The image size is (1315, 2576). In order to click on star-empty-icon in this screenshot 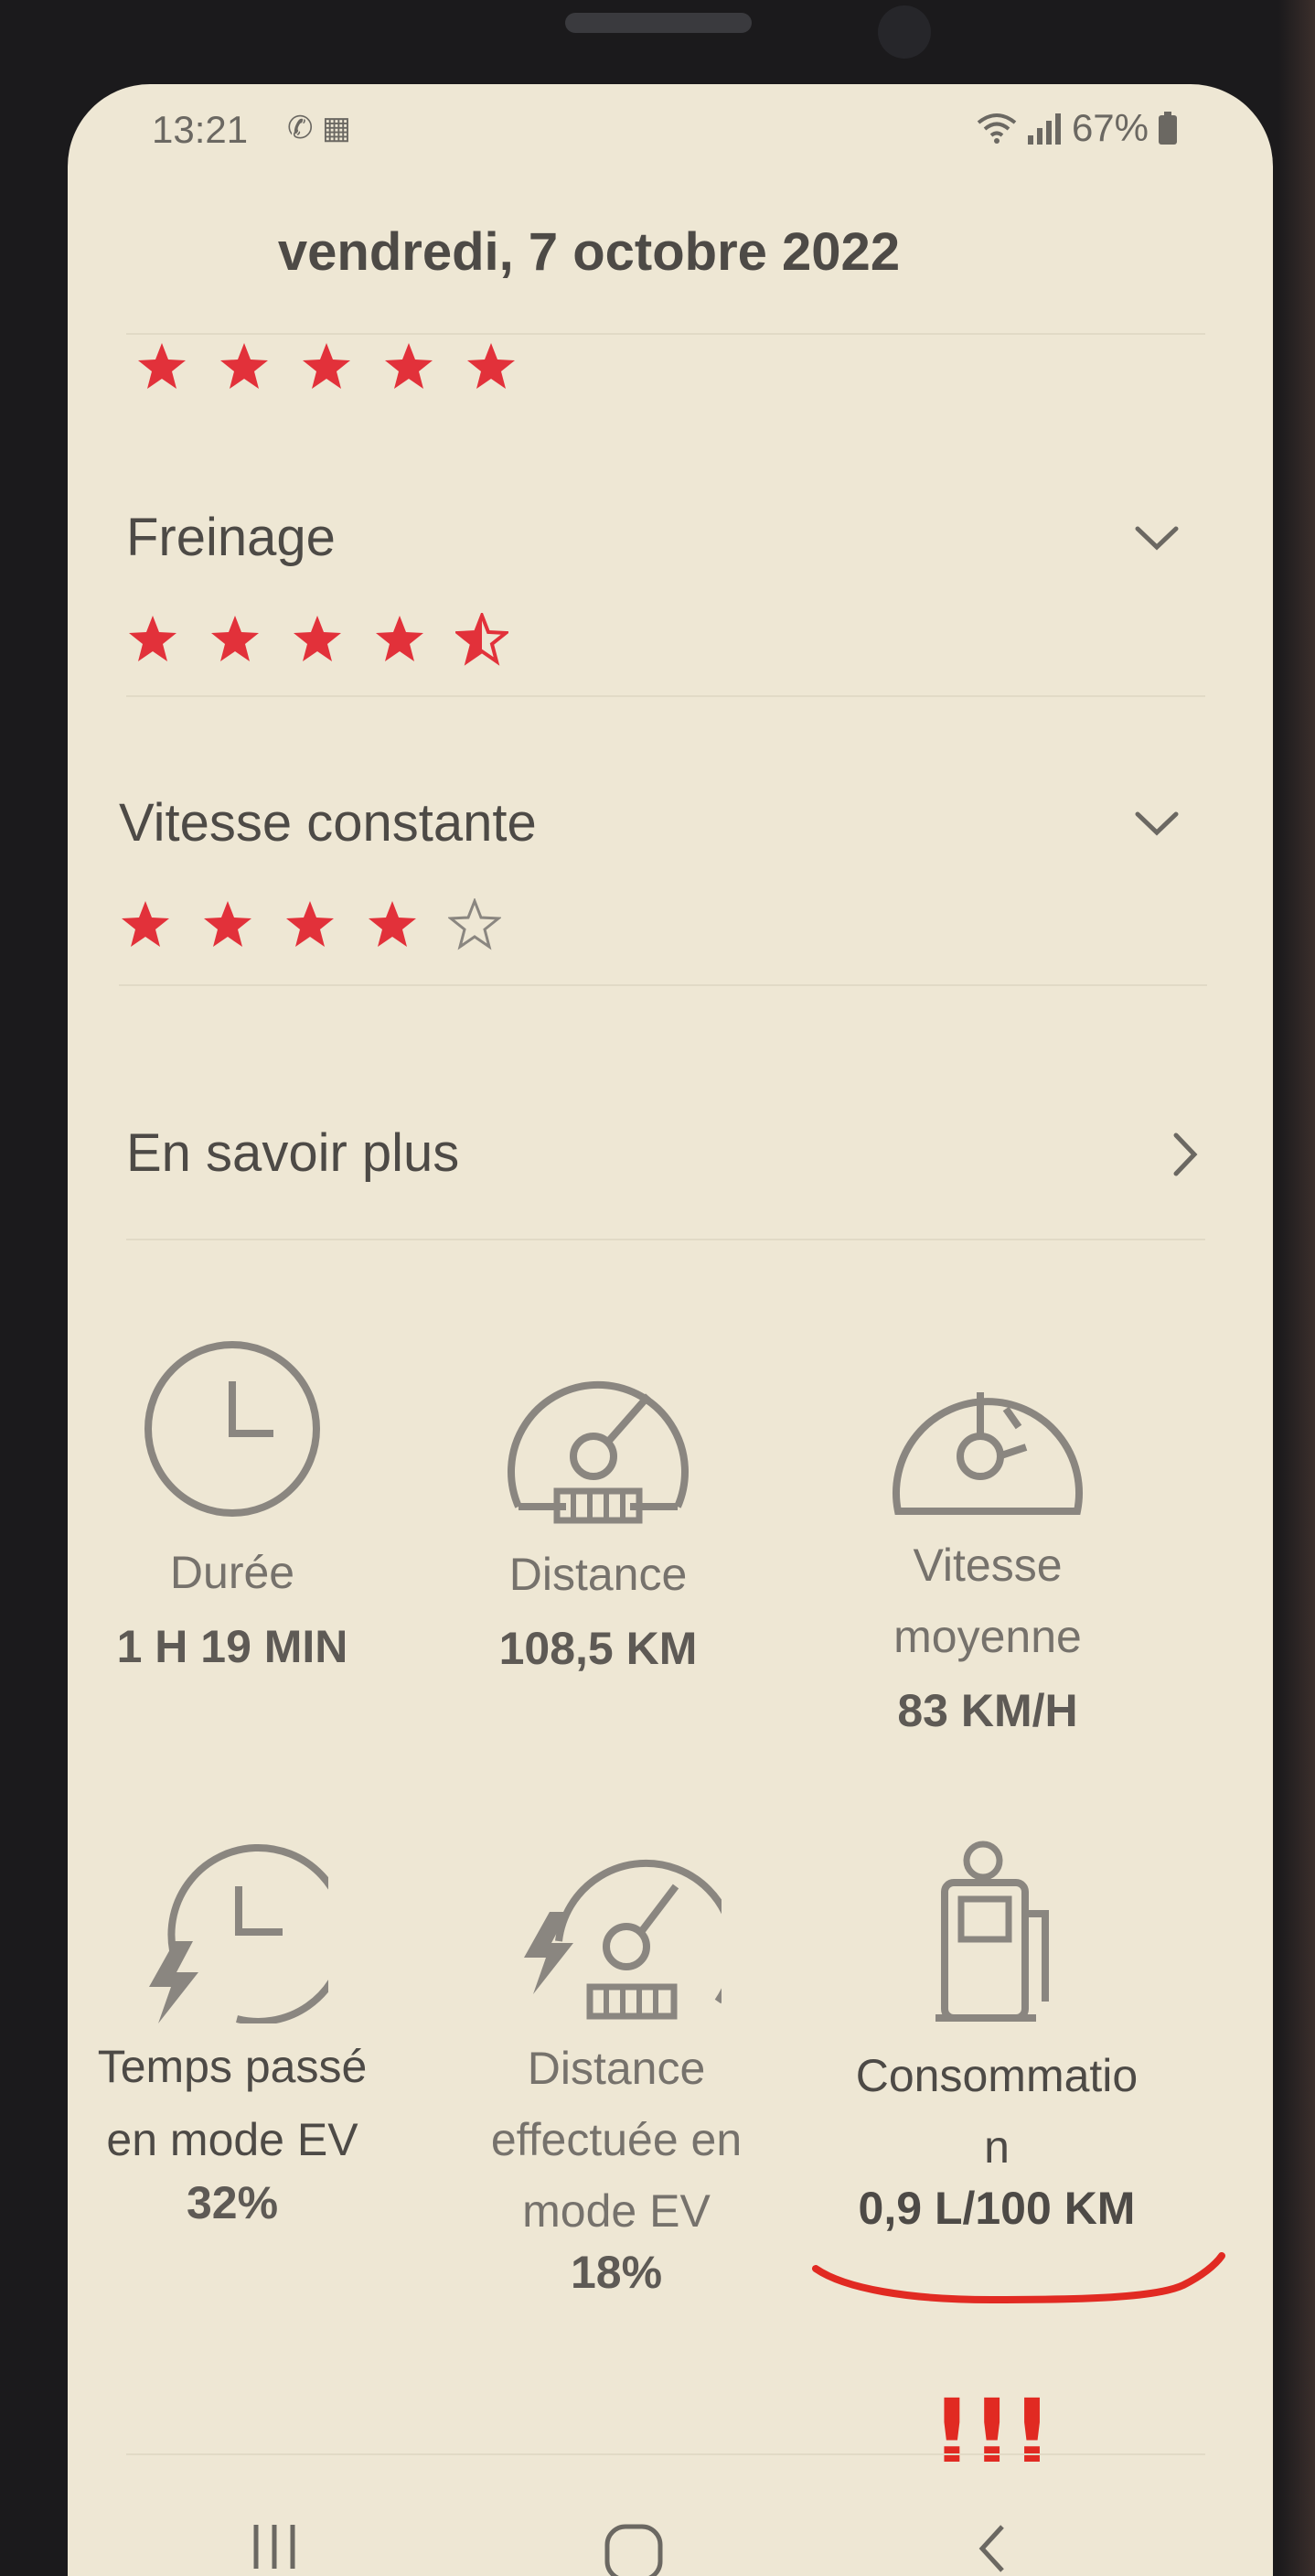, I will do `click(474, 924)`.